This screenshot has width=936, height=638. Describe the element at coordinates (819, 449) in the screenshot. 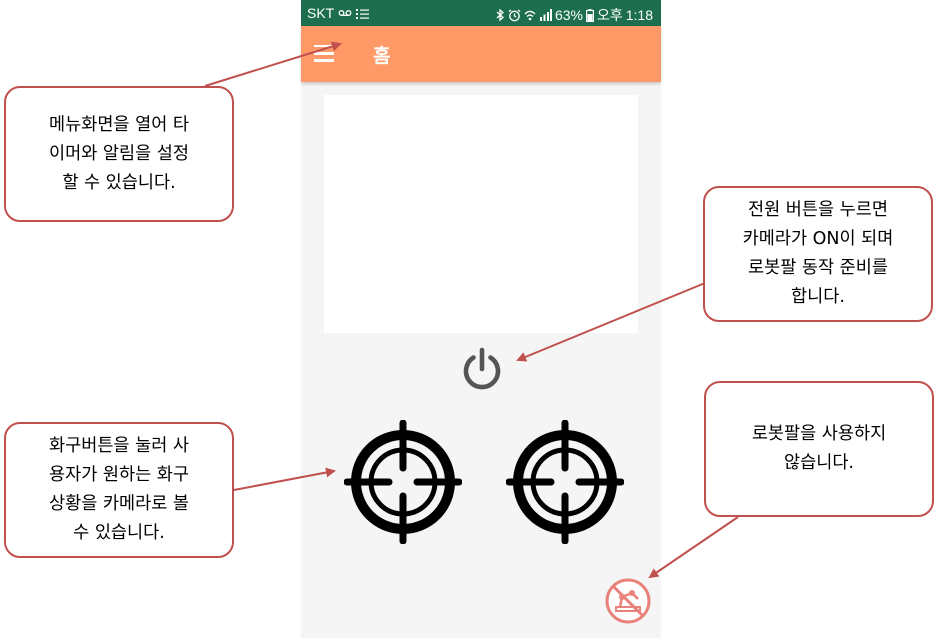

I see `callout-robot: 로봇팔을 사용하지 않습니다.` at that location.